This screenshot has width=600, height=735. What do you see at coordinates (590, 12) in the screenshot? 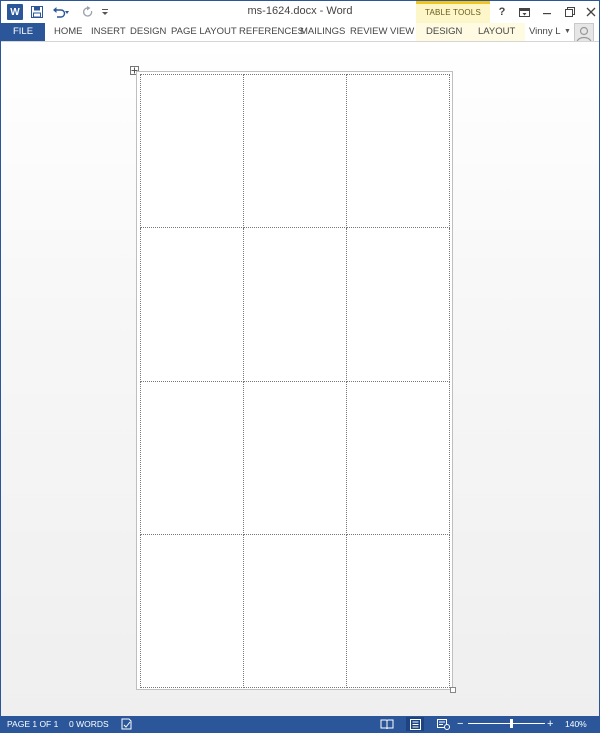
I see `close-icon` at bounding box center [590, 12].